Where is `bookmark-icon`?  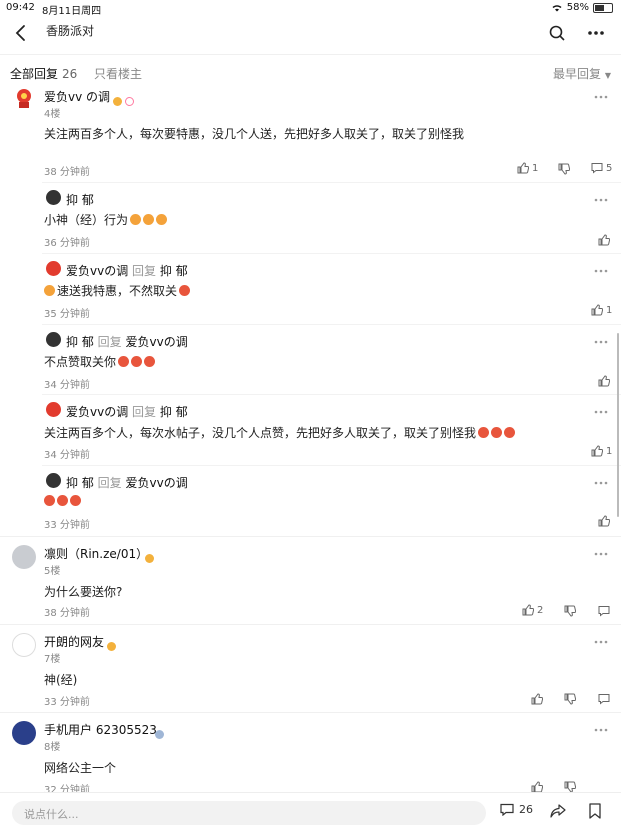 bookmark-icon is located at coordinates (595, 811).